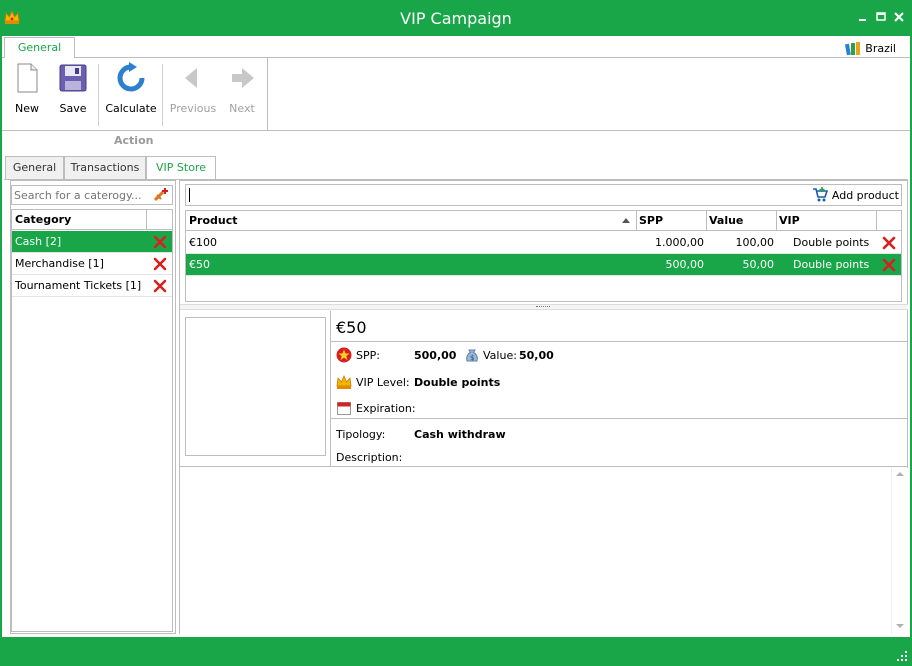 The width and height of the screenshot is (912, 666). I want to click on vip-column-header: VIP, so click(789, 220).